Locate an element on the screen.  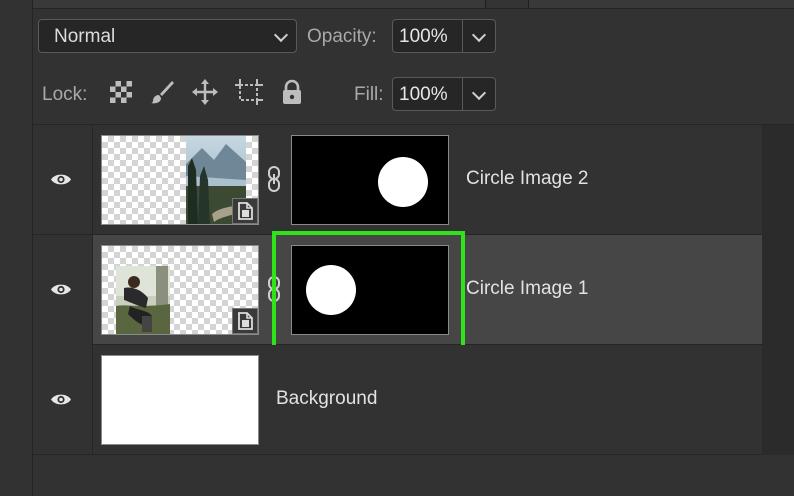
fill-dropdown-button is located at coordinates (479, 94).